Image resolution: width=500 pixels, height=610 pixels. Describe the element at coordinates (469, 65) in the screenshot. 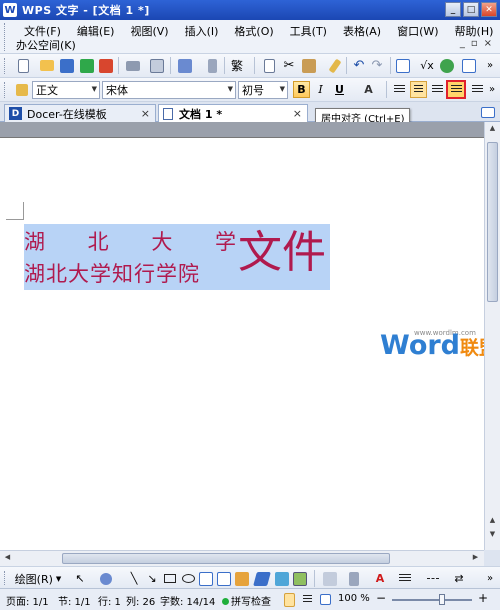

I see `frame-button` at that location.